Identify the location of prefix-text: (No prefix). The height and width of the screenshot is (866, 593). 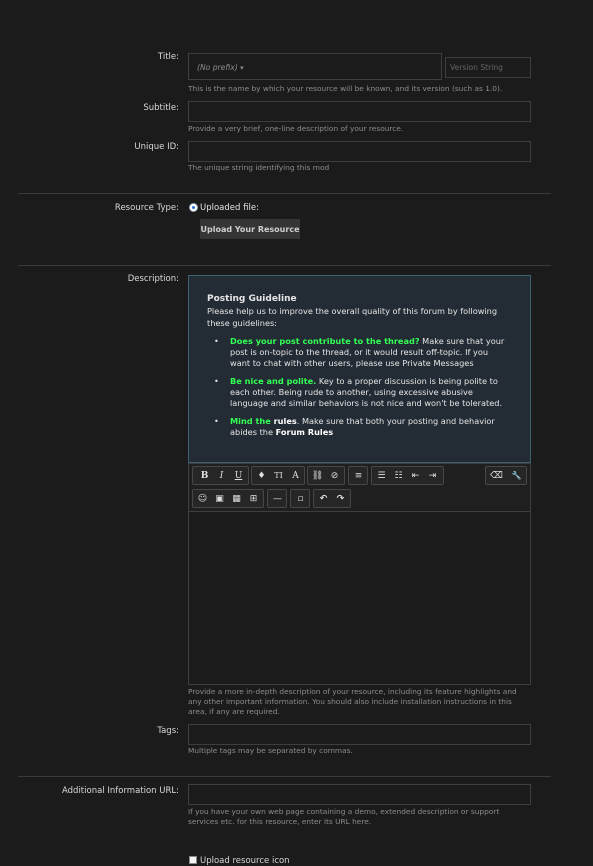
(217, 67).